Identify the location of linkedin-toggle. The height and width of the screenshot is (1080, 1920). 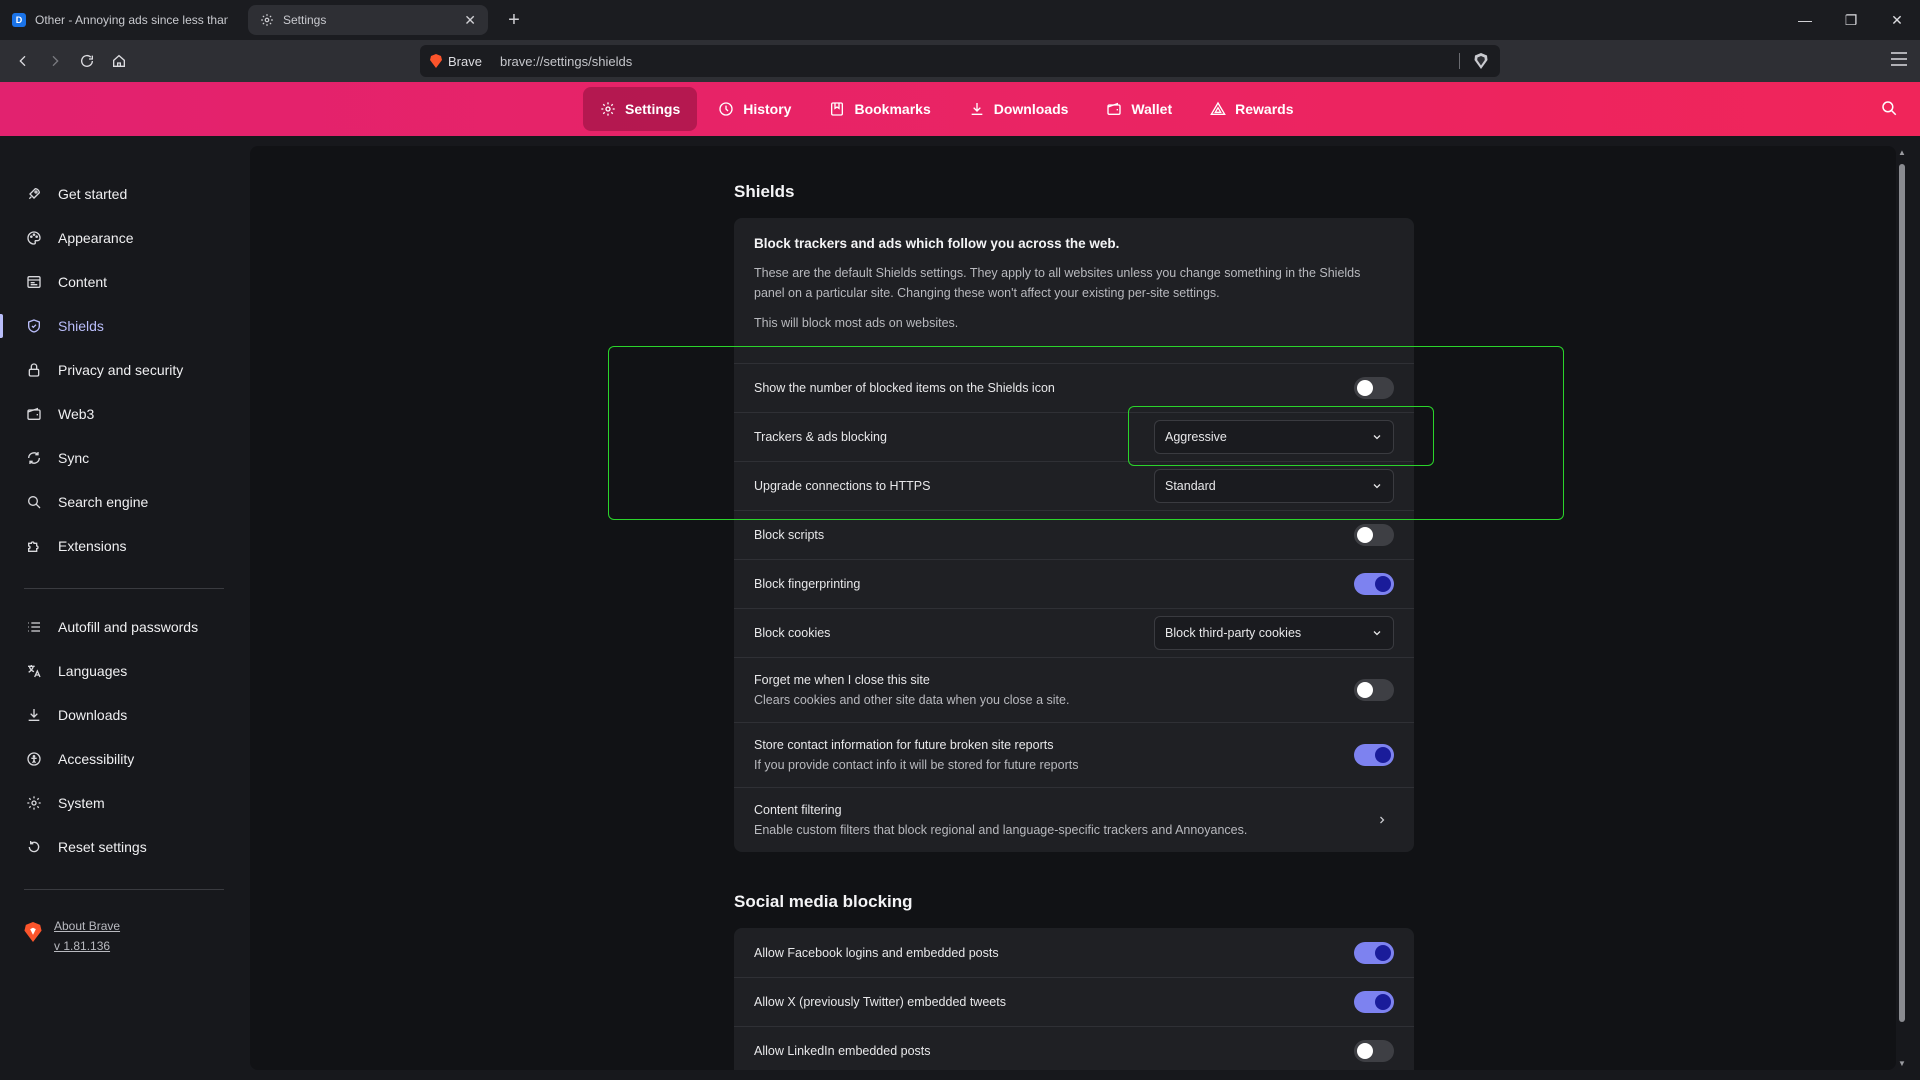
(1374, 1051).